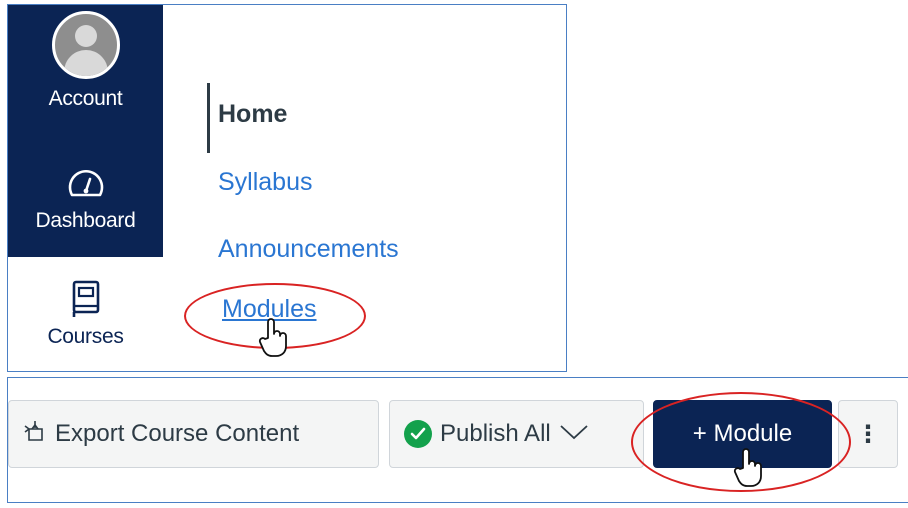 The width and height of the screenshot is (908, 508). I want to click on speedometer-icon, so click(85, 183).